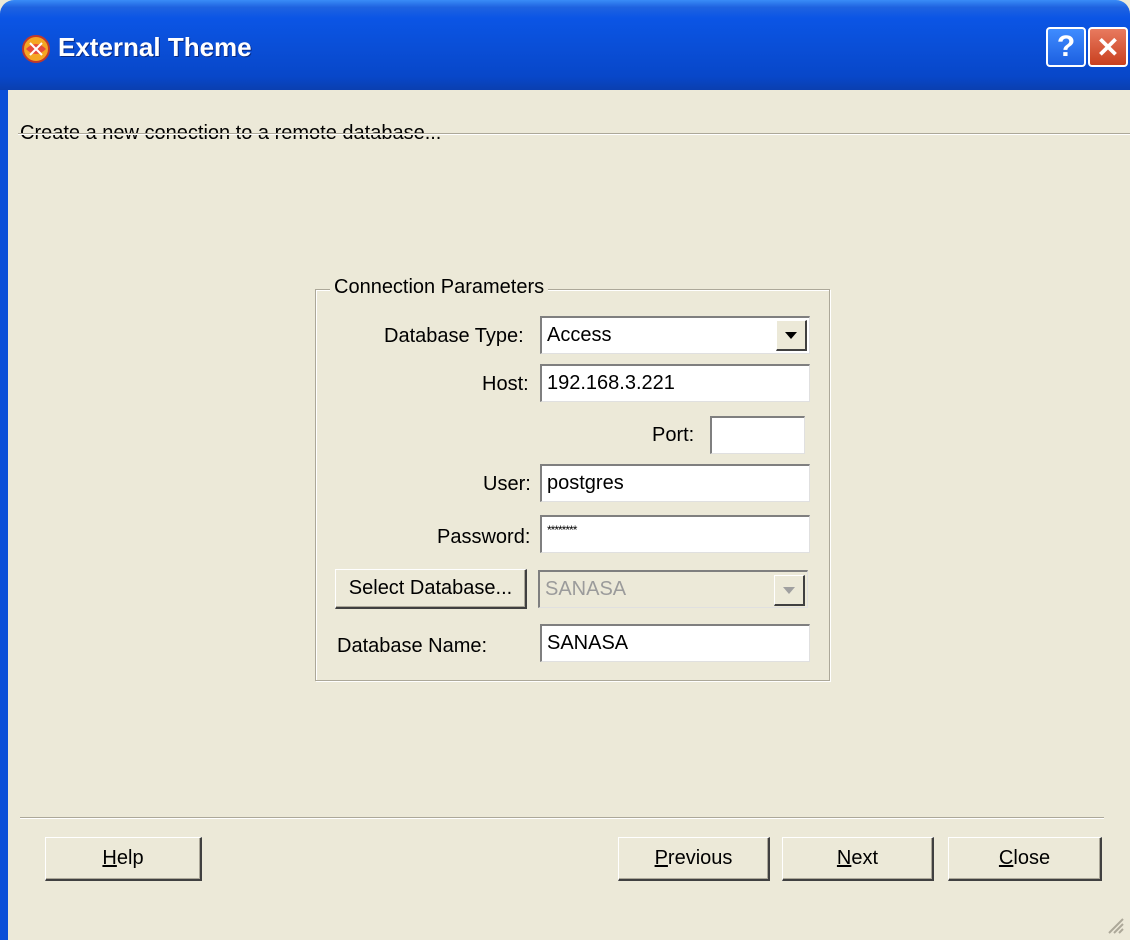 This screenshot has width=1130, height=940. What do you see at coordinates (155, 47) in the screenshot?
I see `window-title: External Theme` at bounding box center [155, 47].